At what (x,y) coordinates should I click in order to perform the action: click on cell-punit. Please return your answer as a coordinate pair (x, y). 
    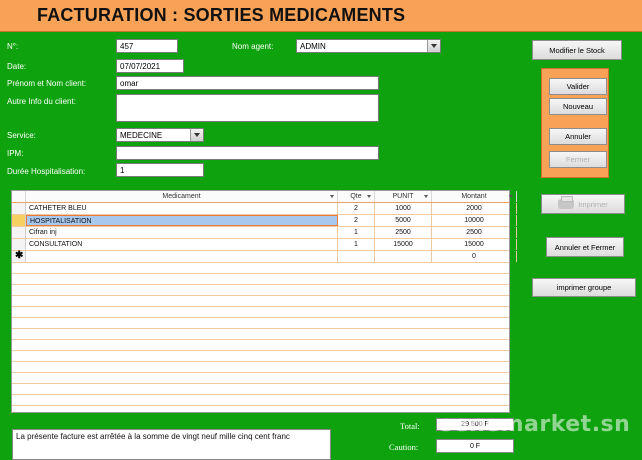
    Looking at the image, I should click on (403, 256).